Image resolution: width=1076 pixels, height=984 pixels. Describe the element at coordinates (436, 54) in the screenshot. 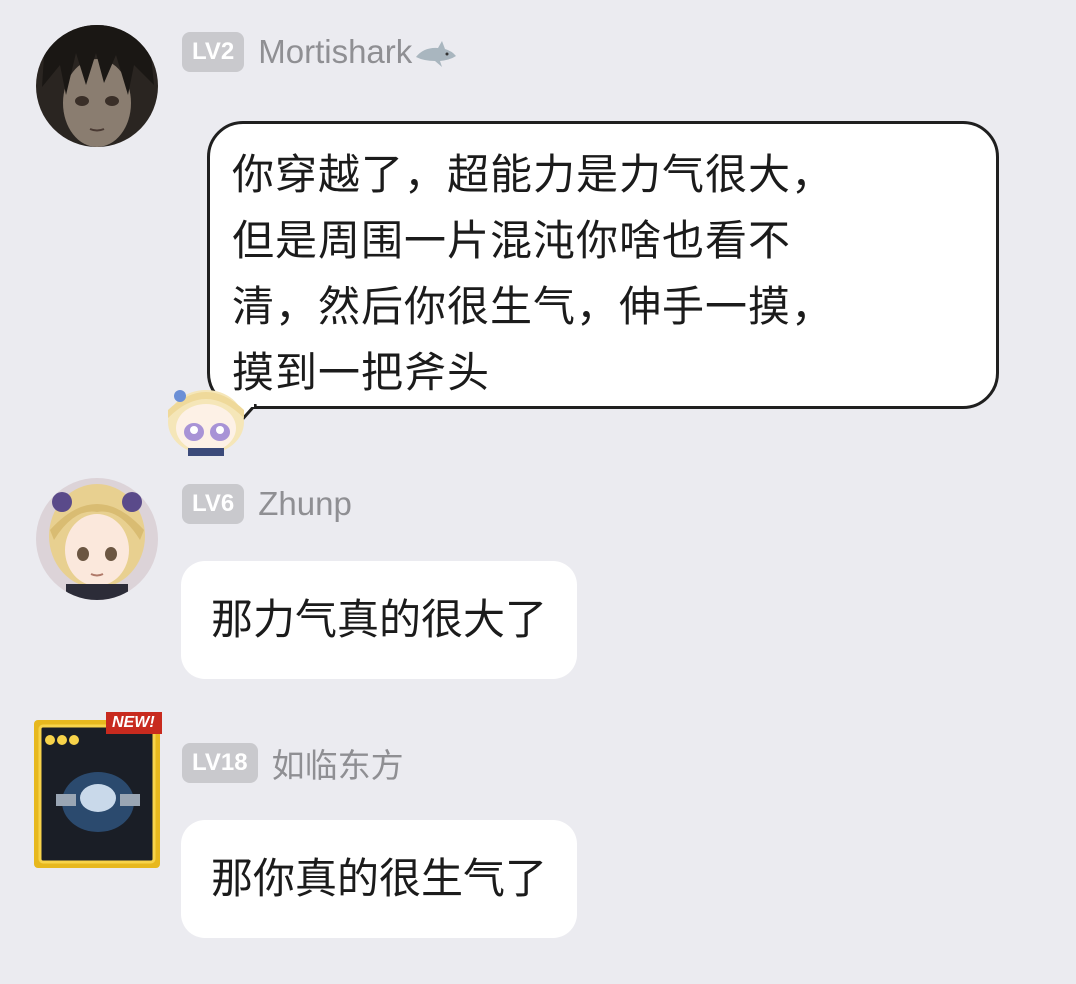

I see `shark-icon` at that location.